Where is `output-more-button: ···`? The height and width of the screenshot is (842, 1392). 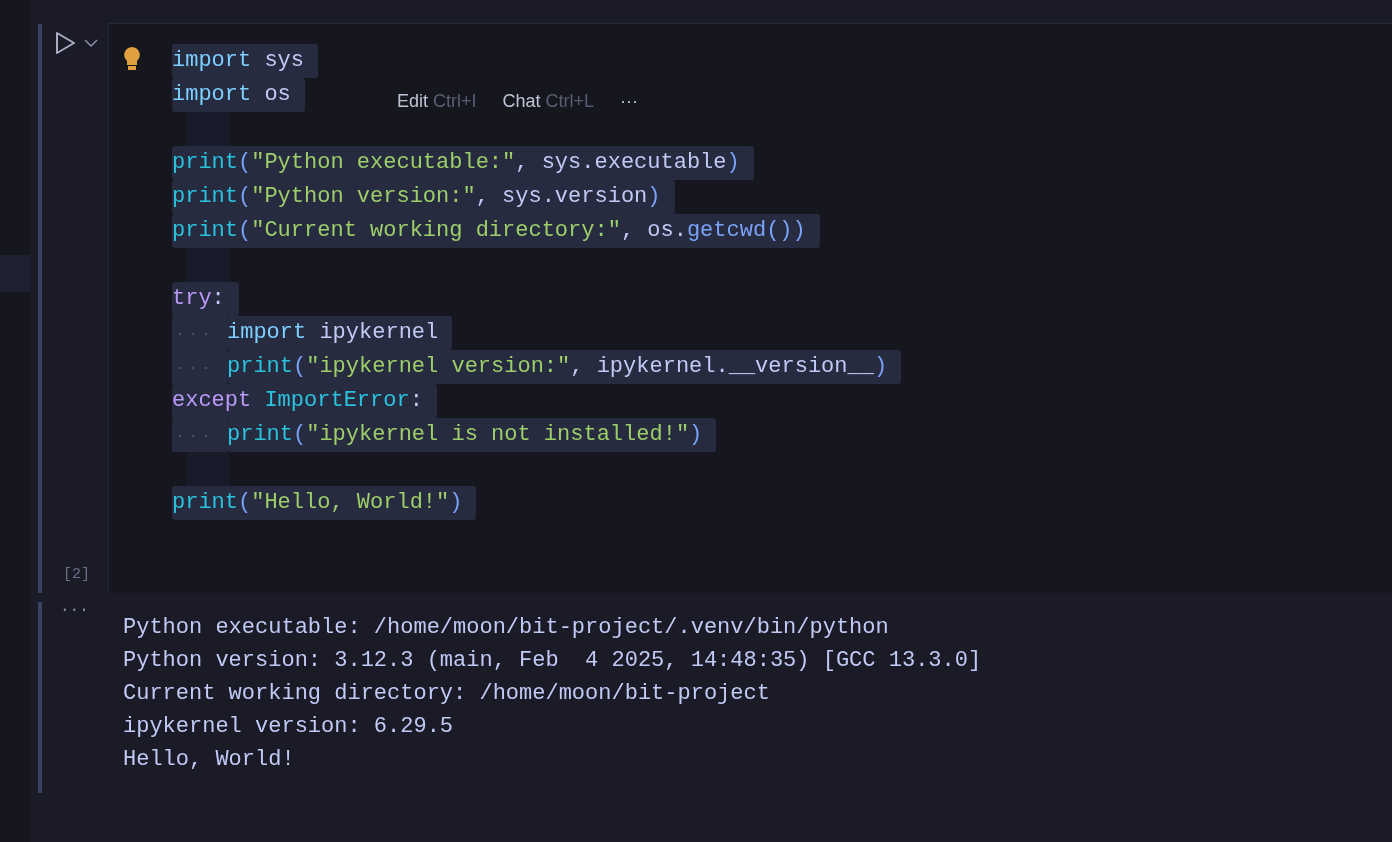 output-more-button: ··· is located at coordinates (74, 610).